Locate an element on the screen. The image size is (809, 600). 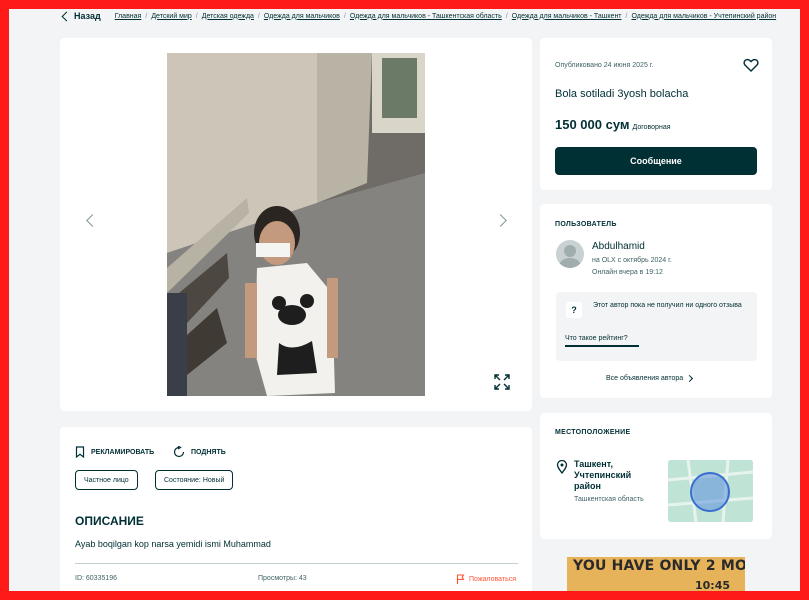
heart-icon is located at coordinates (751, 65).